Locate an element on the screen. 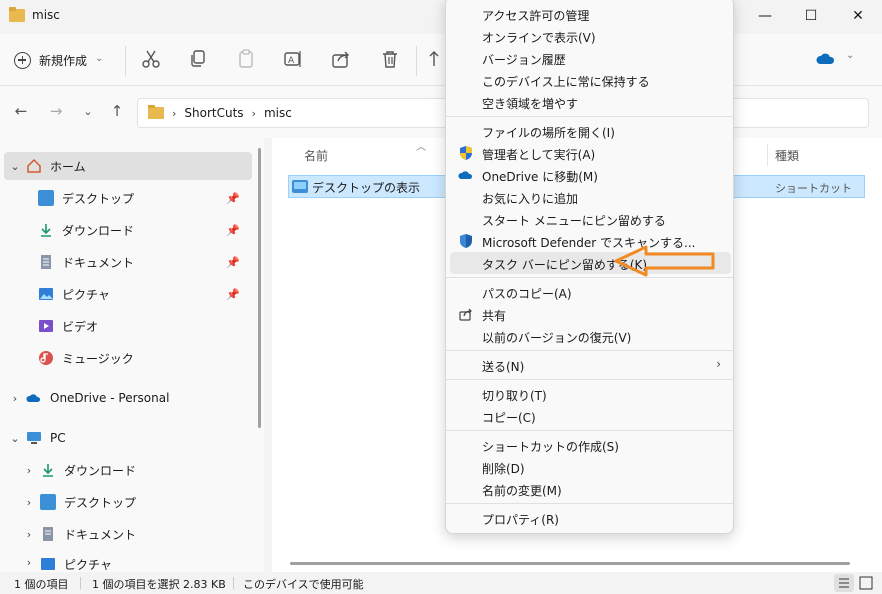  menu-item-delete: 削除(D) is located at coordinates (590, 467).